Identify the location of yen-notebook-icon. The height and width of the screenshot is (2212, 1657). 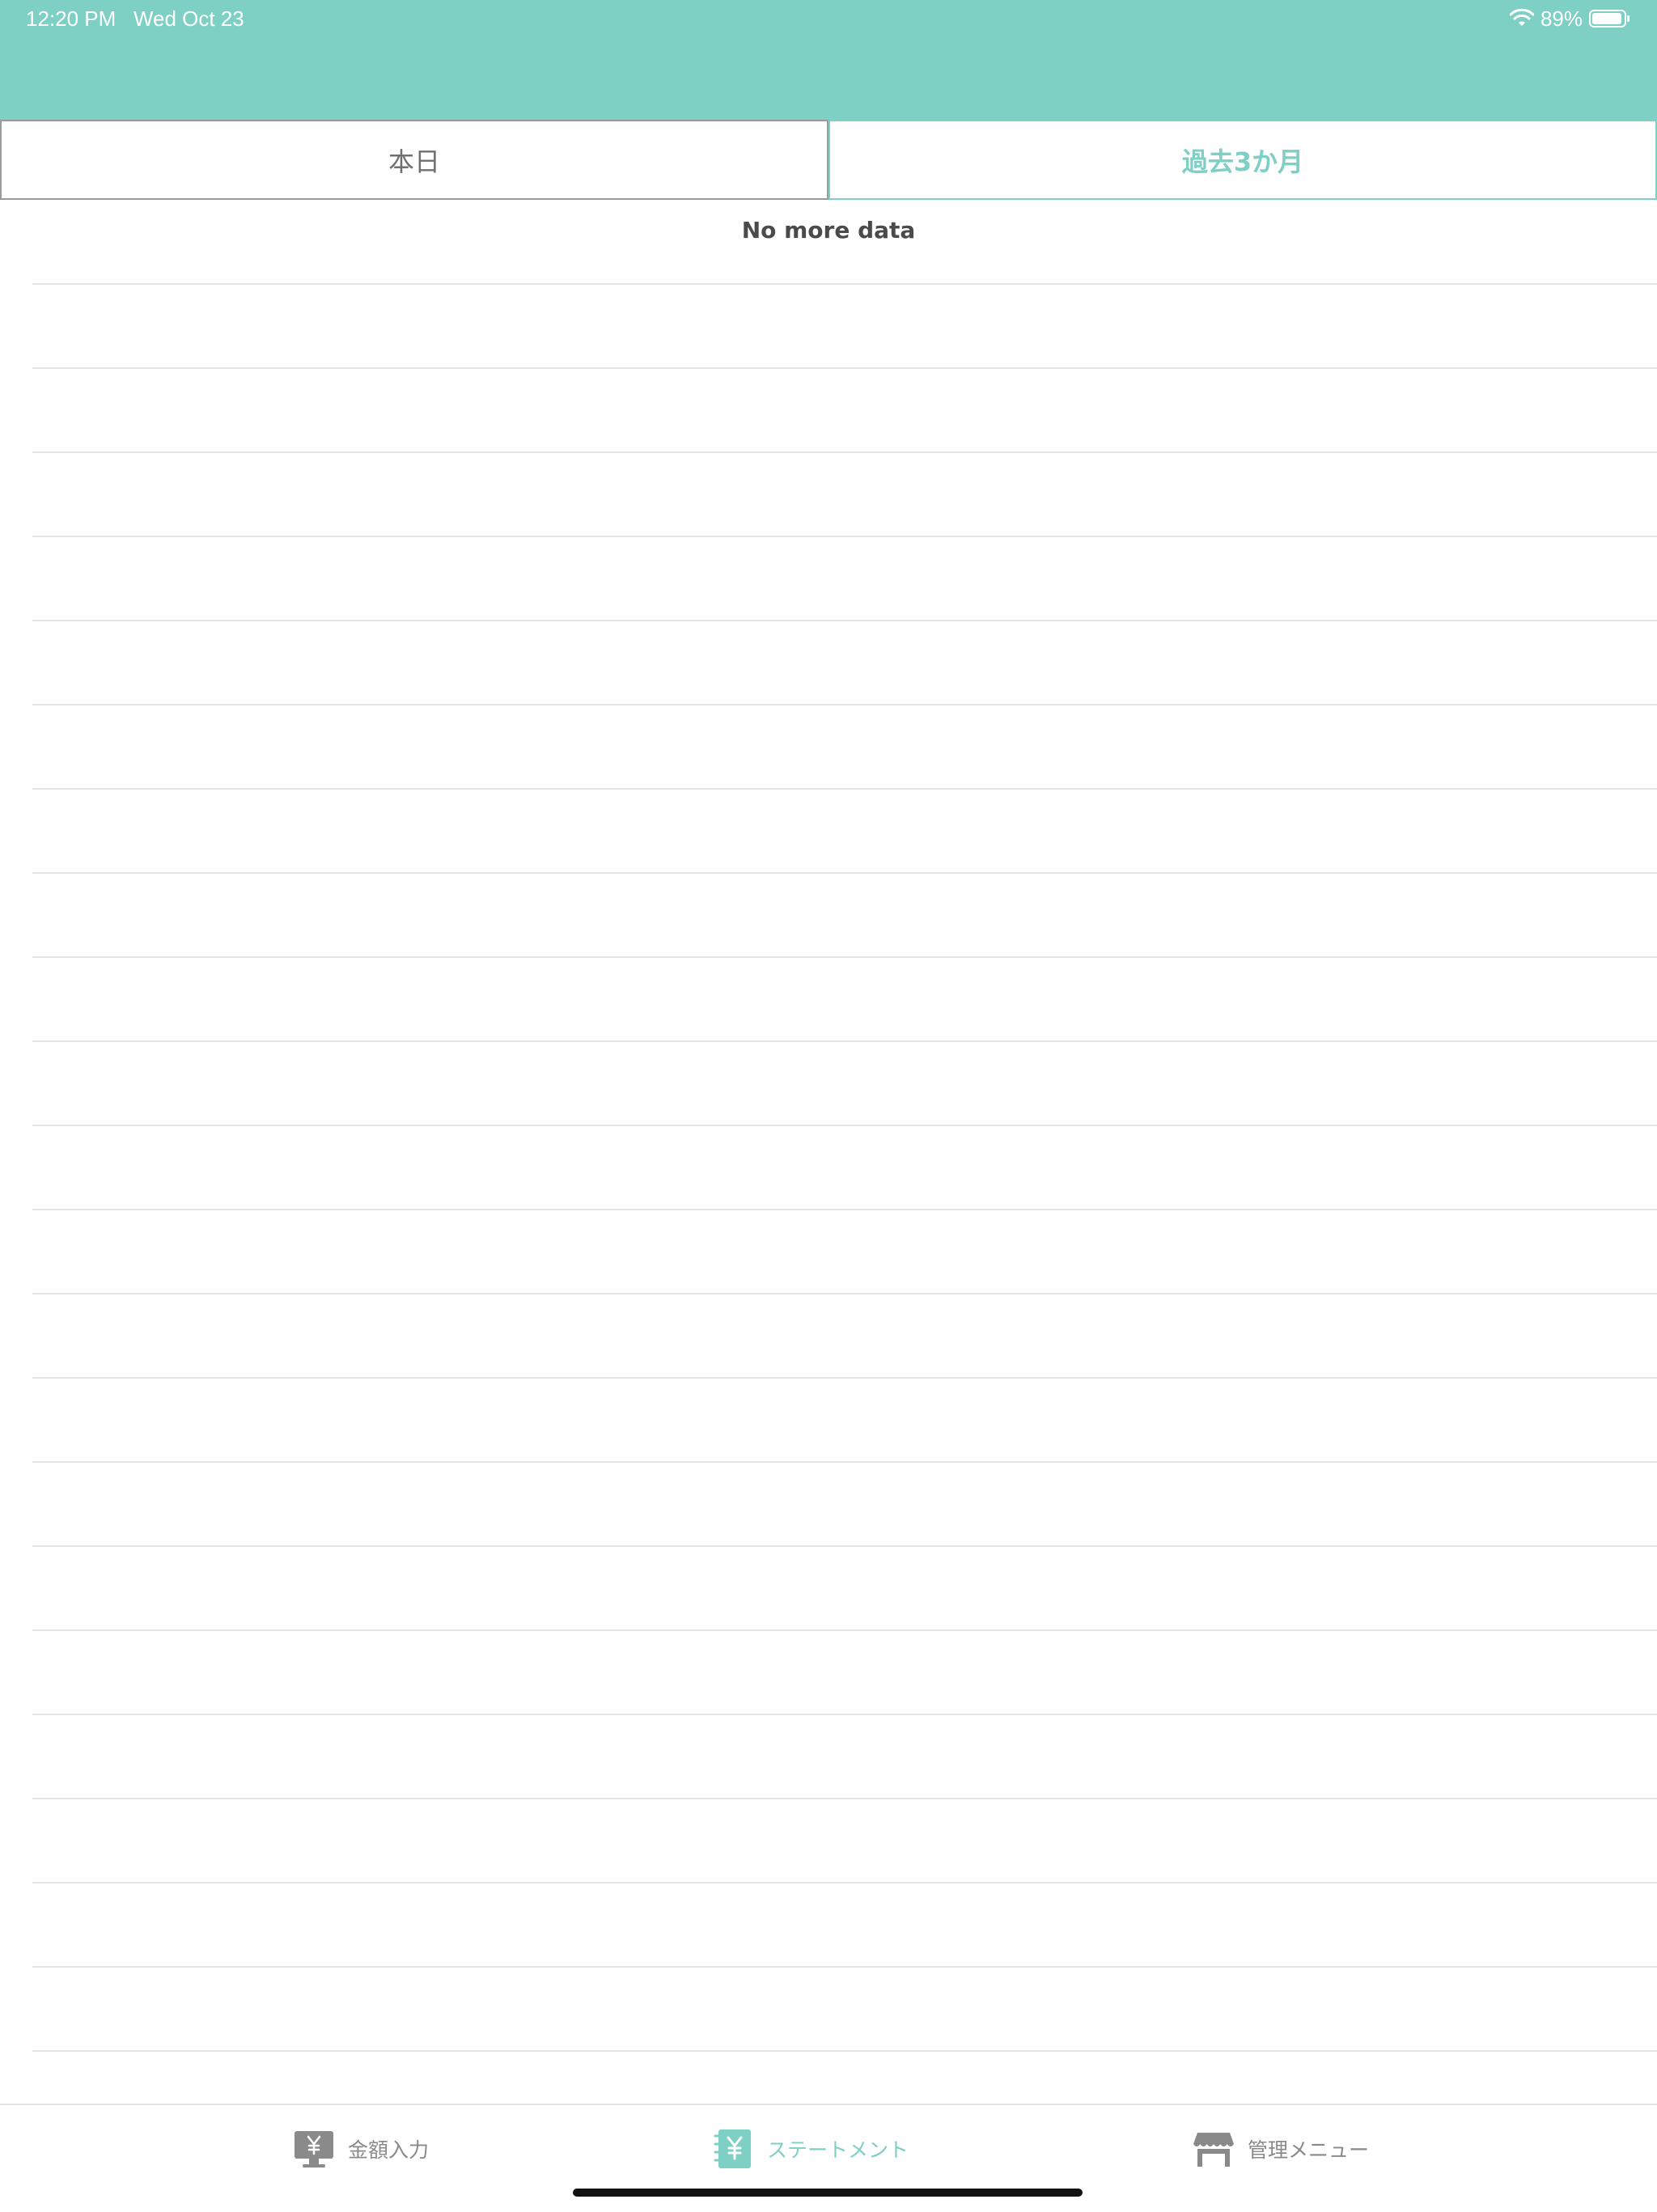
(732, 2148).